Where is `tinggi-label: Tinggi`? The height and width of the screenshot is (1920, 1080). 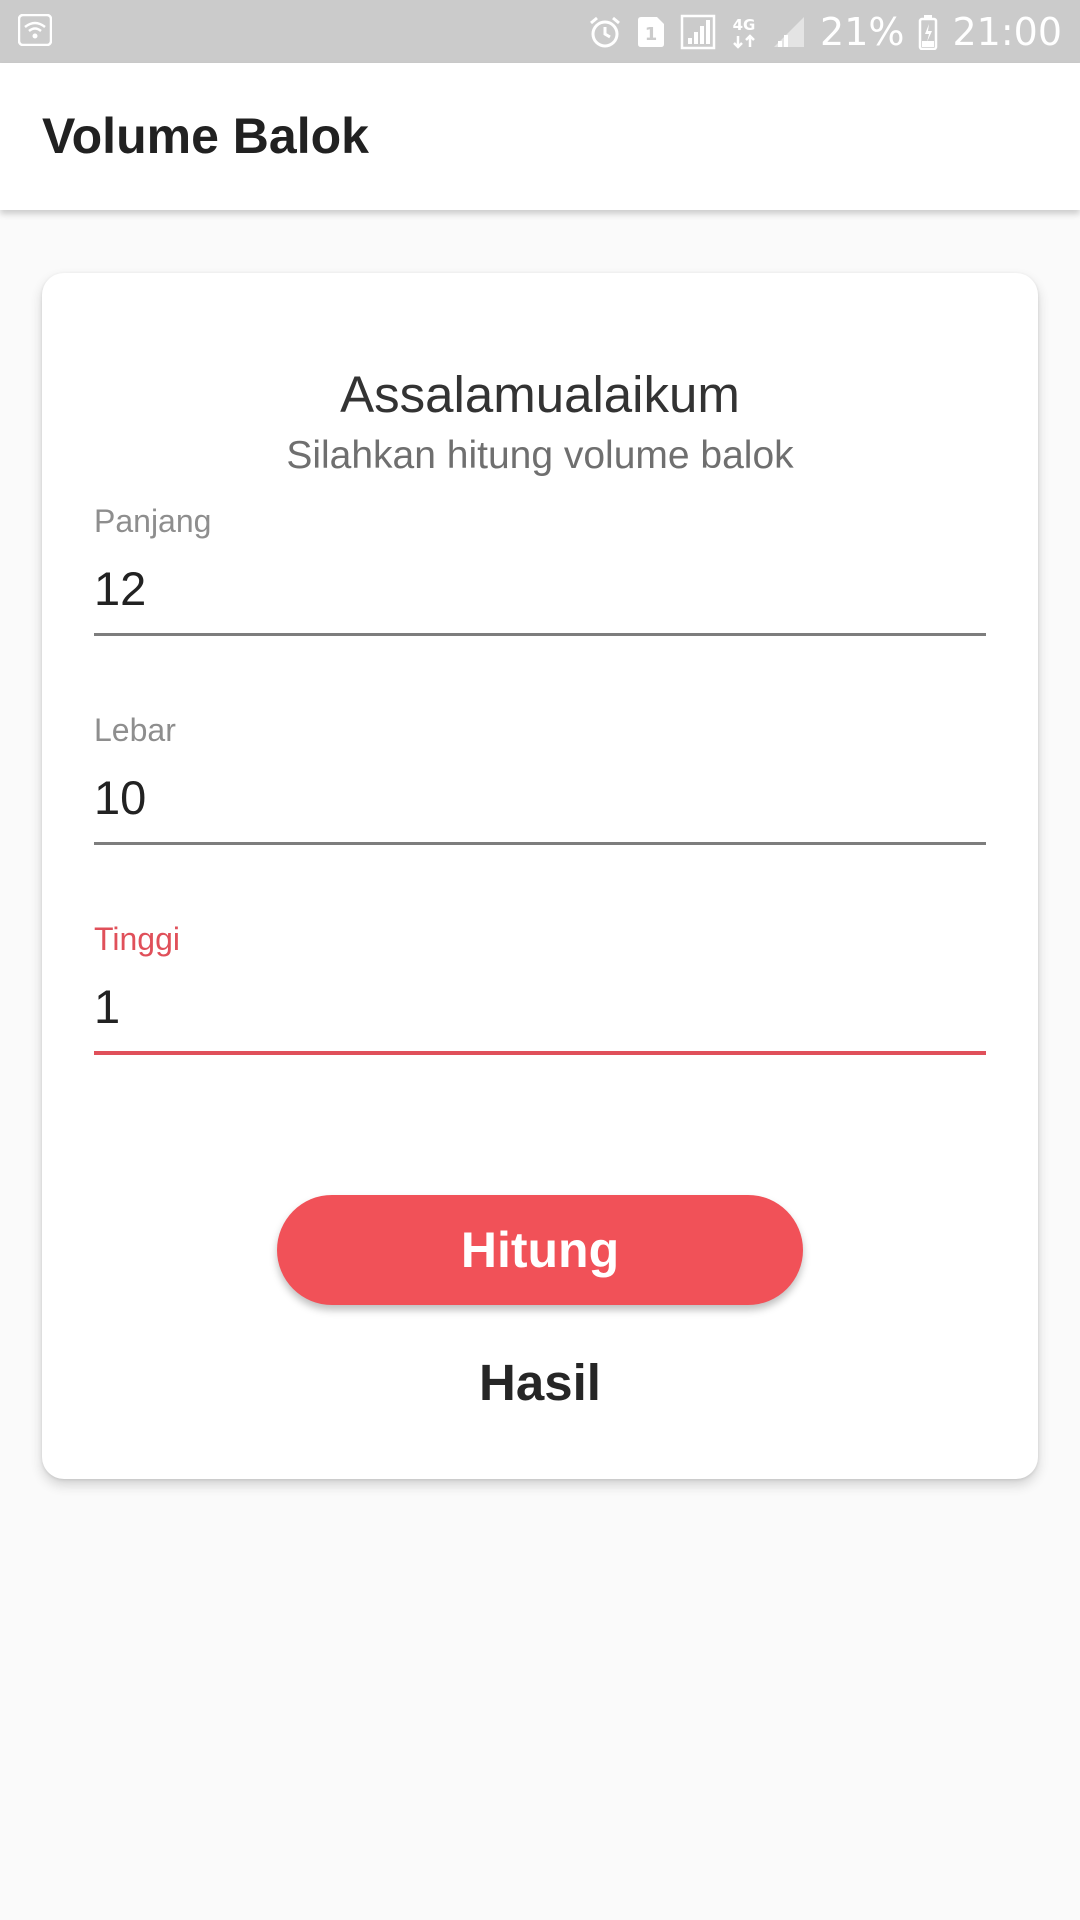
tinggi-label: Tinggi is located at coordinates (137, 939).